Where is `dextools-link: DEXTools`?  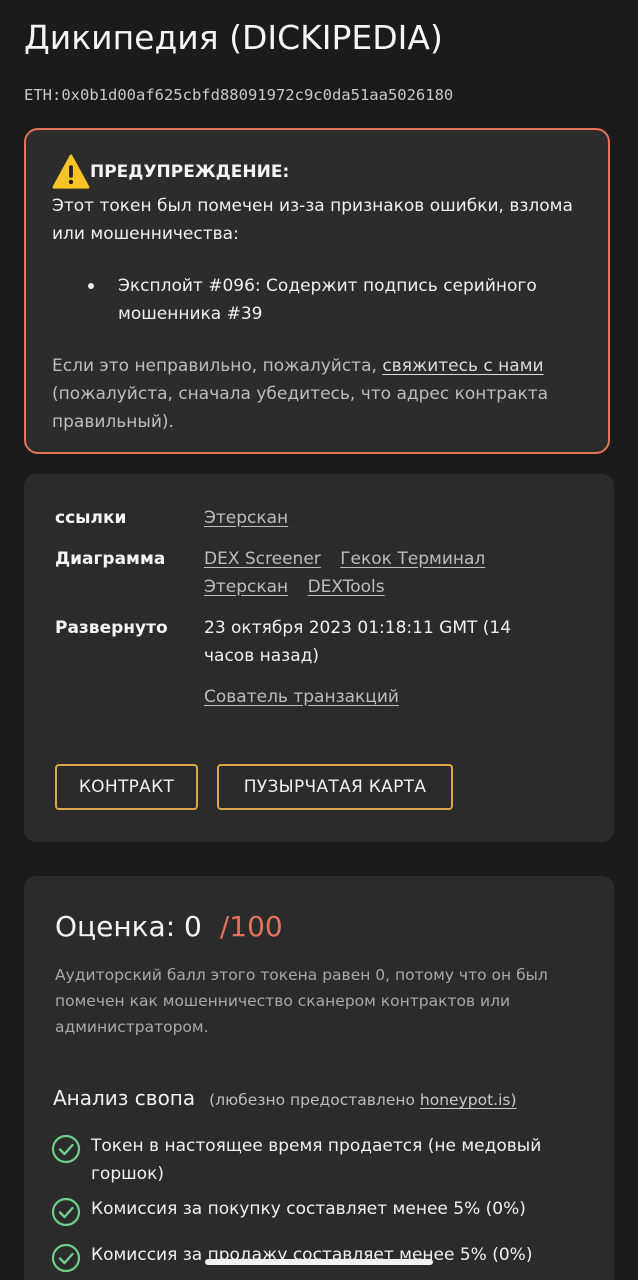 dextools-link: DEXTools is located at coordinates (346, 587).